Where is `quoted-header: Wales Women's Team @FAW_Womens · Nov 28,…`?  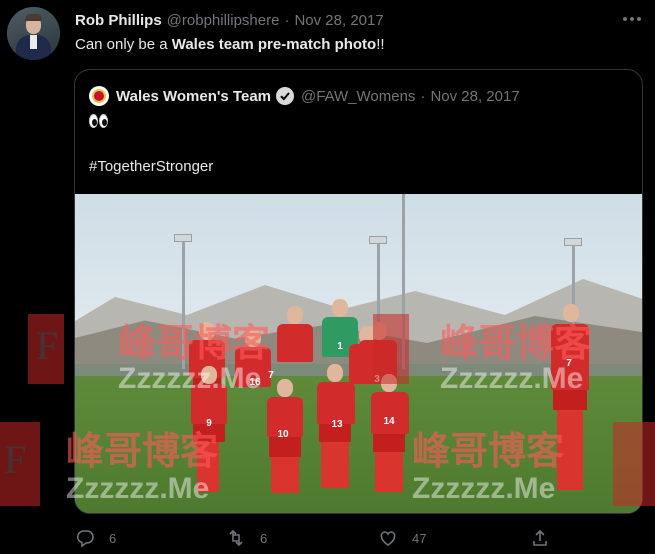
quoted-header: Wales Women's Team @FAW_Womens · Nov 28,… is located at coordinates (304, 96).